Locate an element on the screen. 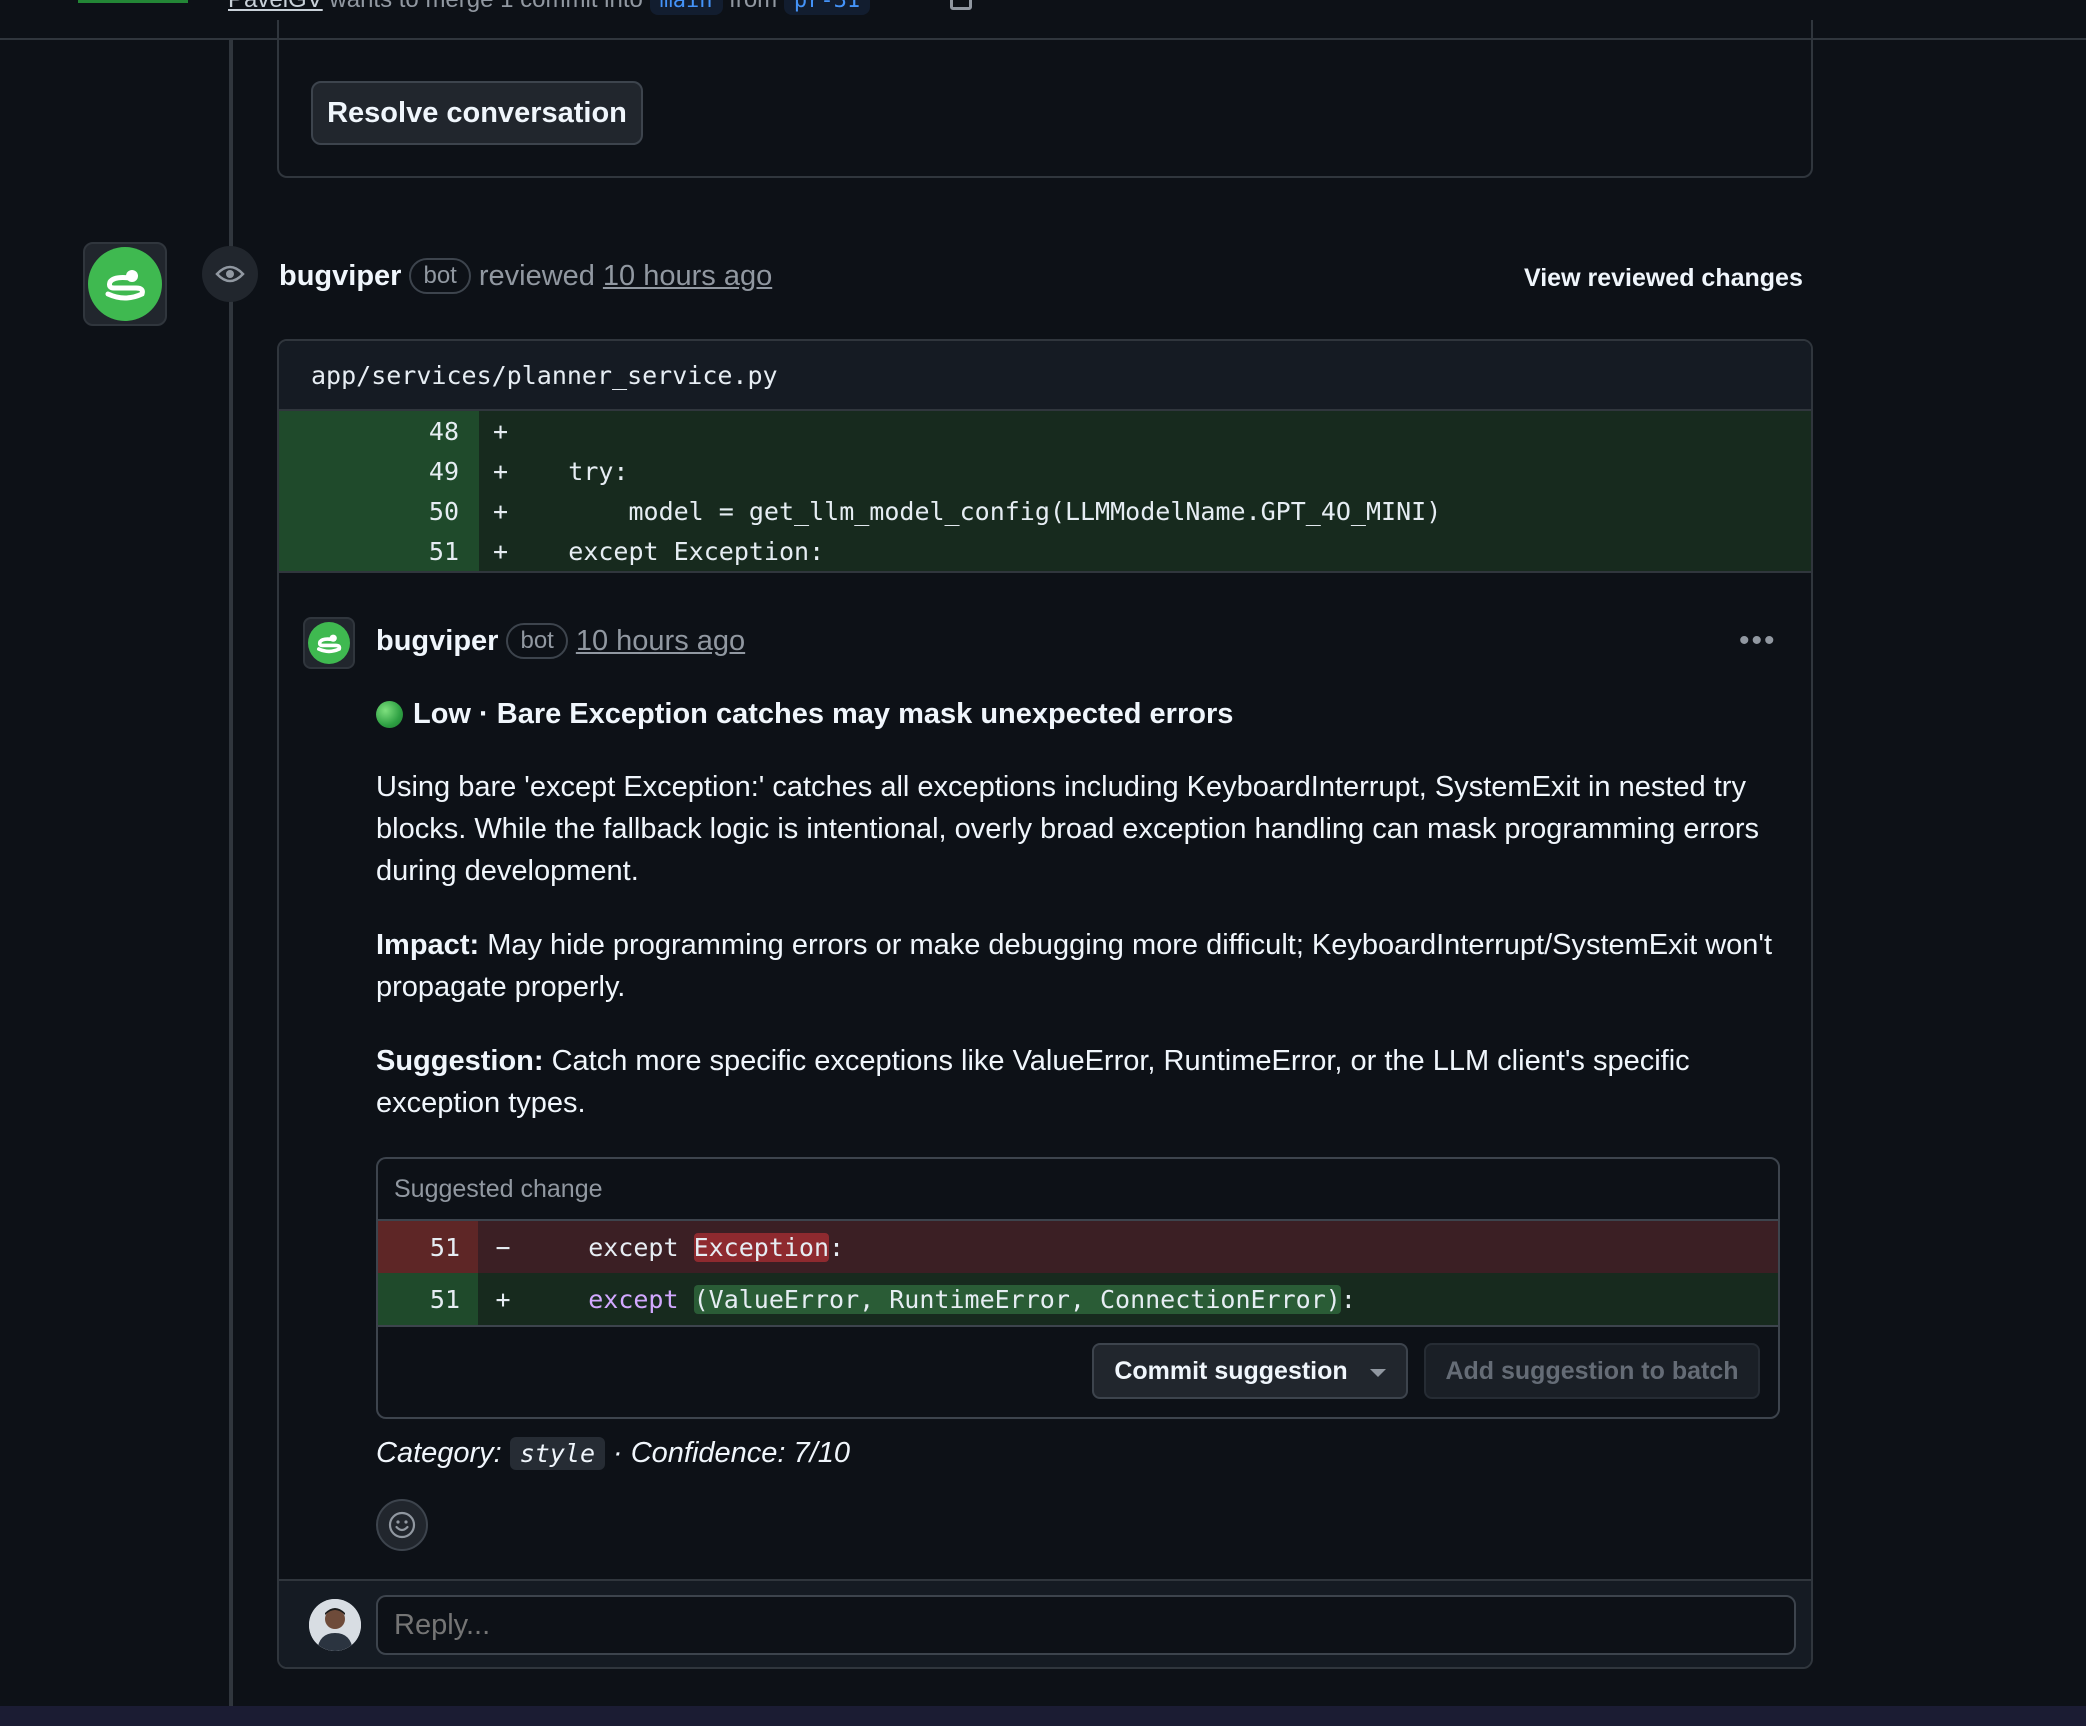 Image resolution: width=2086 pixels, height=1726 pixels. diff-code: + try: is located at coordinates (1145, 471).